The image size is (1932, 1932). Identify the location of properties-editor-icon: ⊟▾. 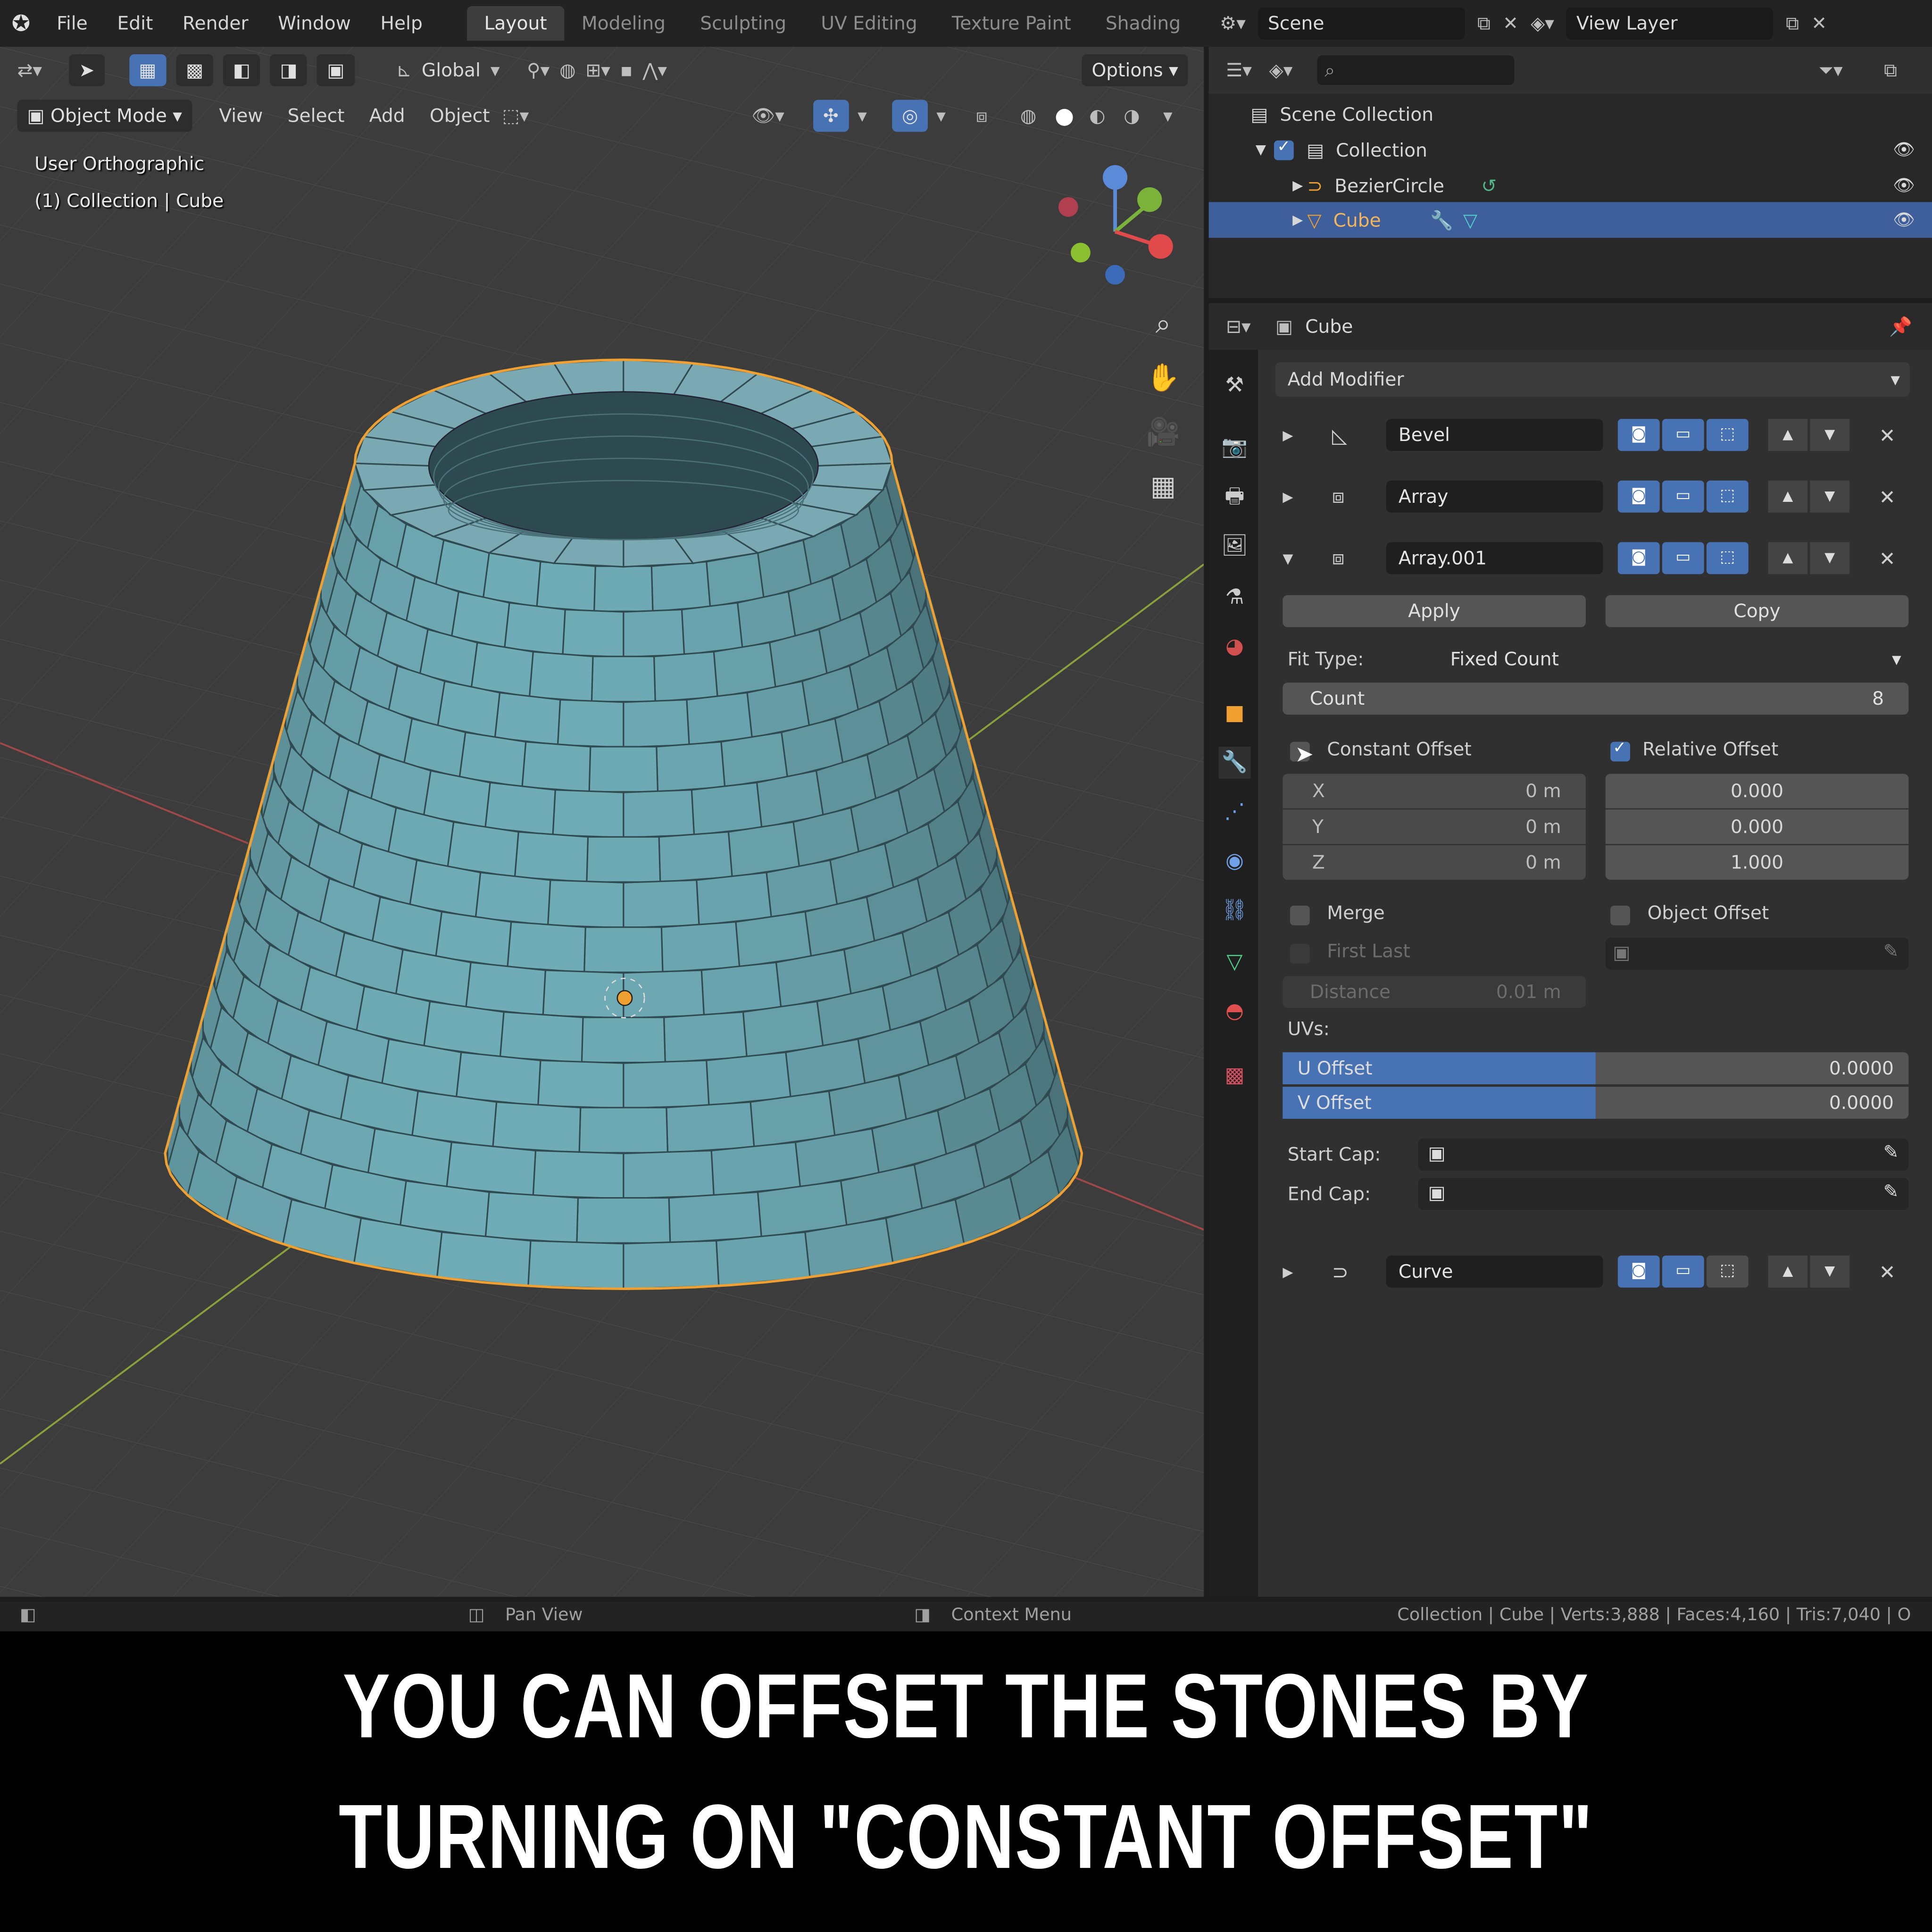
(1238, 327).